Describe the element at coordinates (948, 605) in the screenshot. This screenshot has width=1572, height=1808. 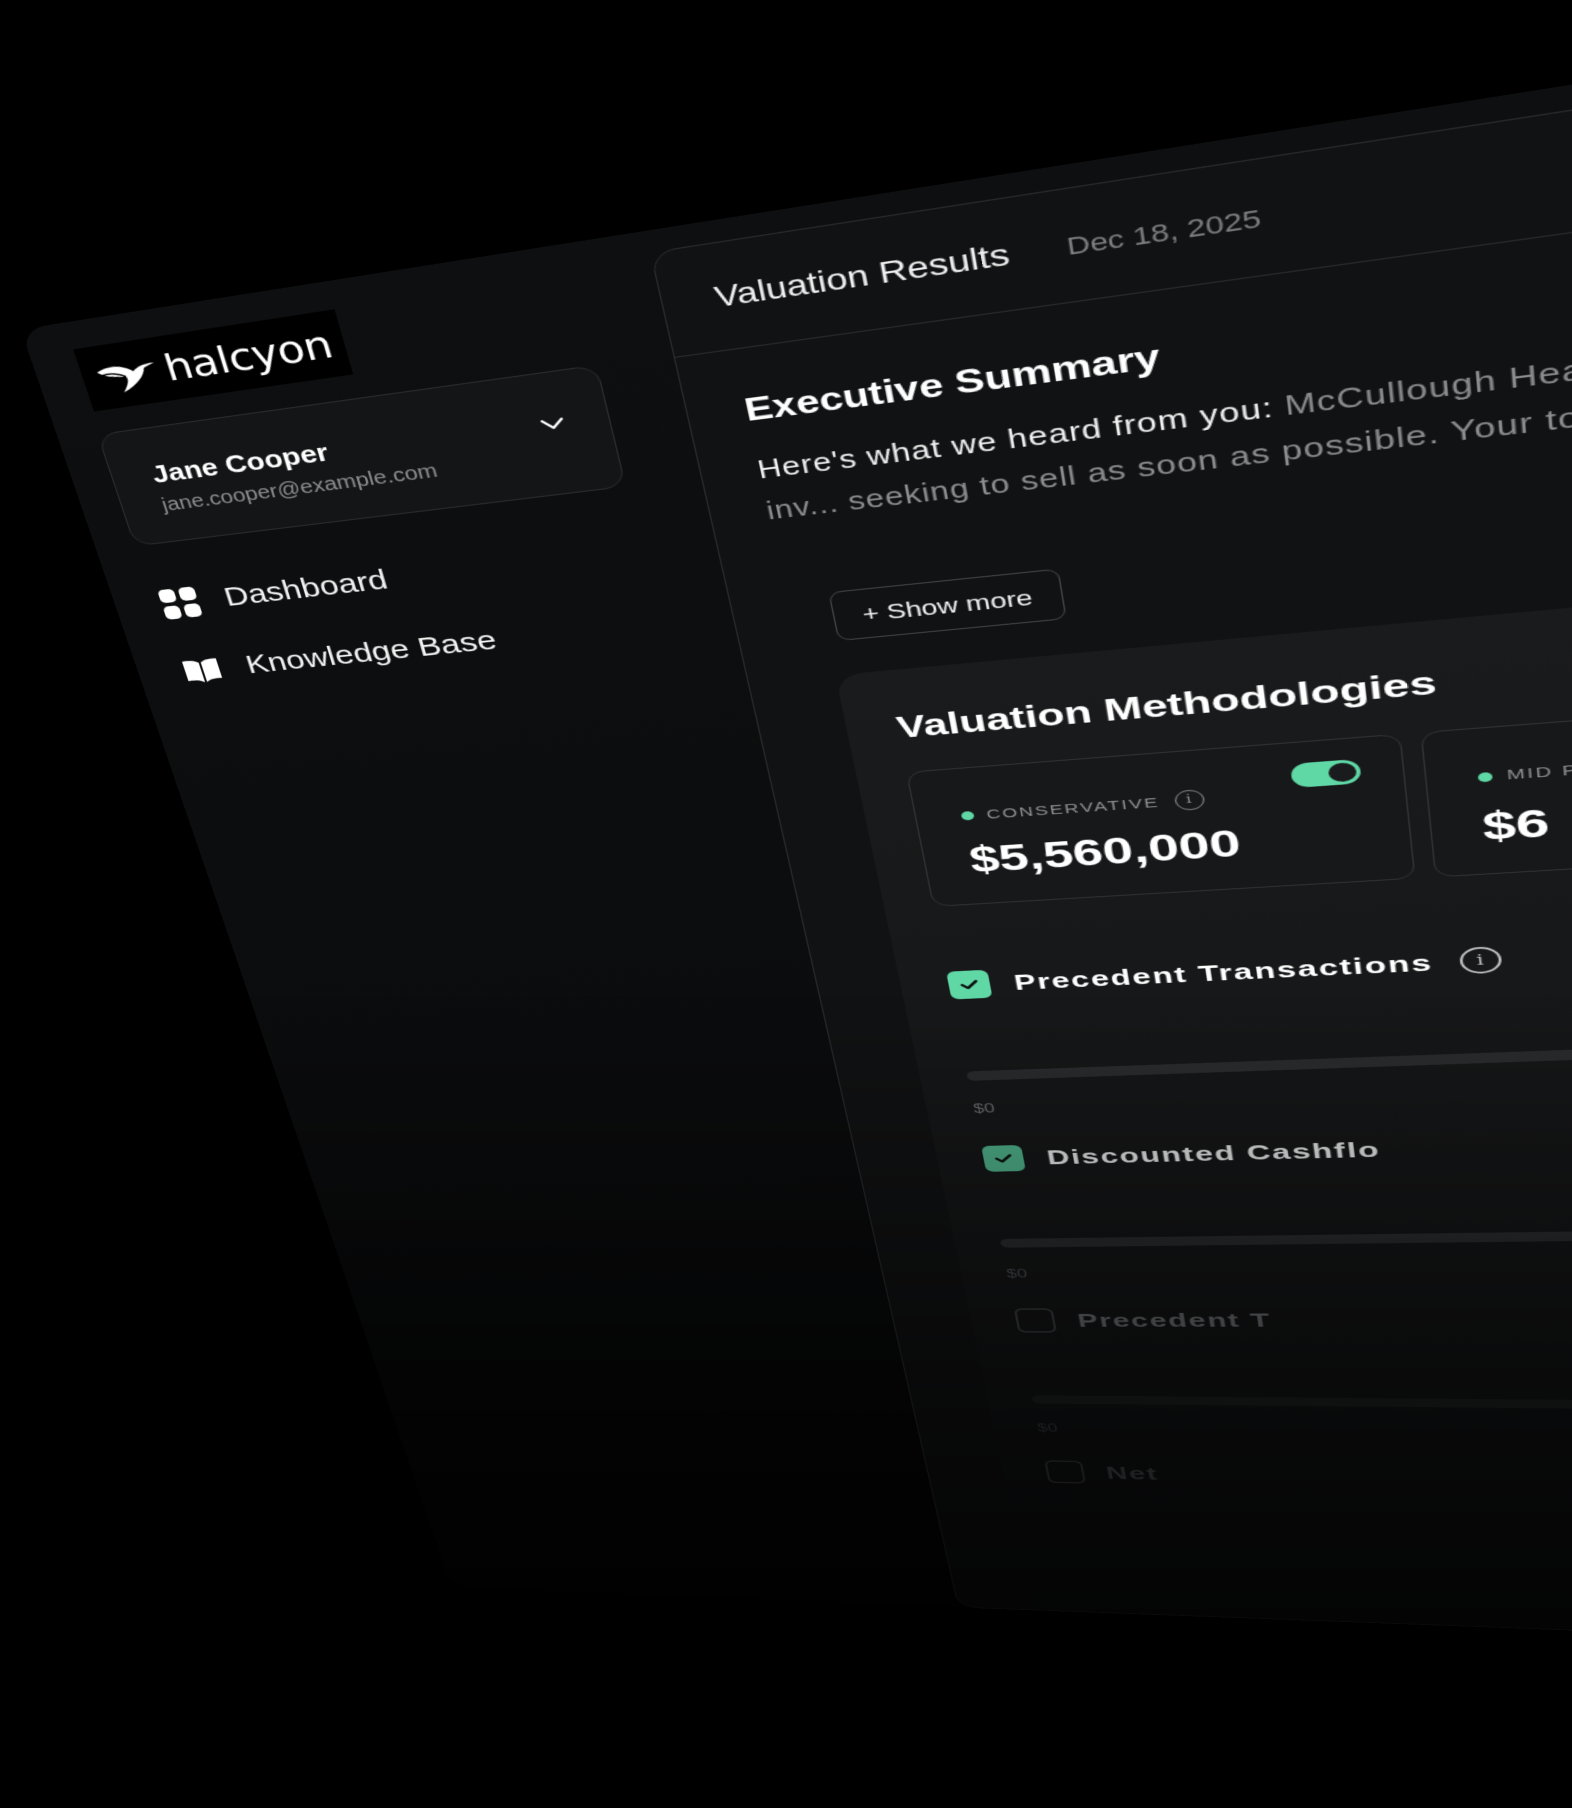
I see `show-more-button: + Show more` at that location.